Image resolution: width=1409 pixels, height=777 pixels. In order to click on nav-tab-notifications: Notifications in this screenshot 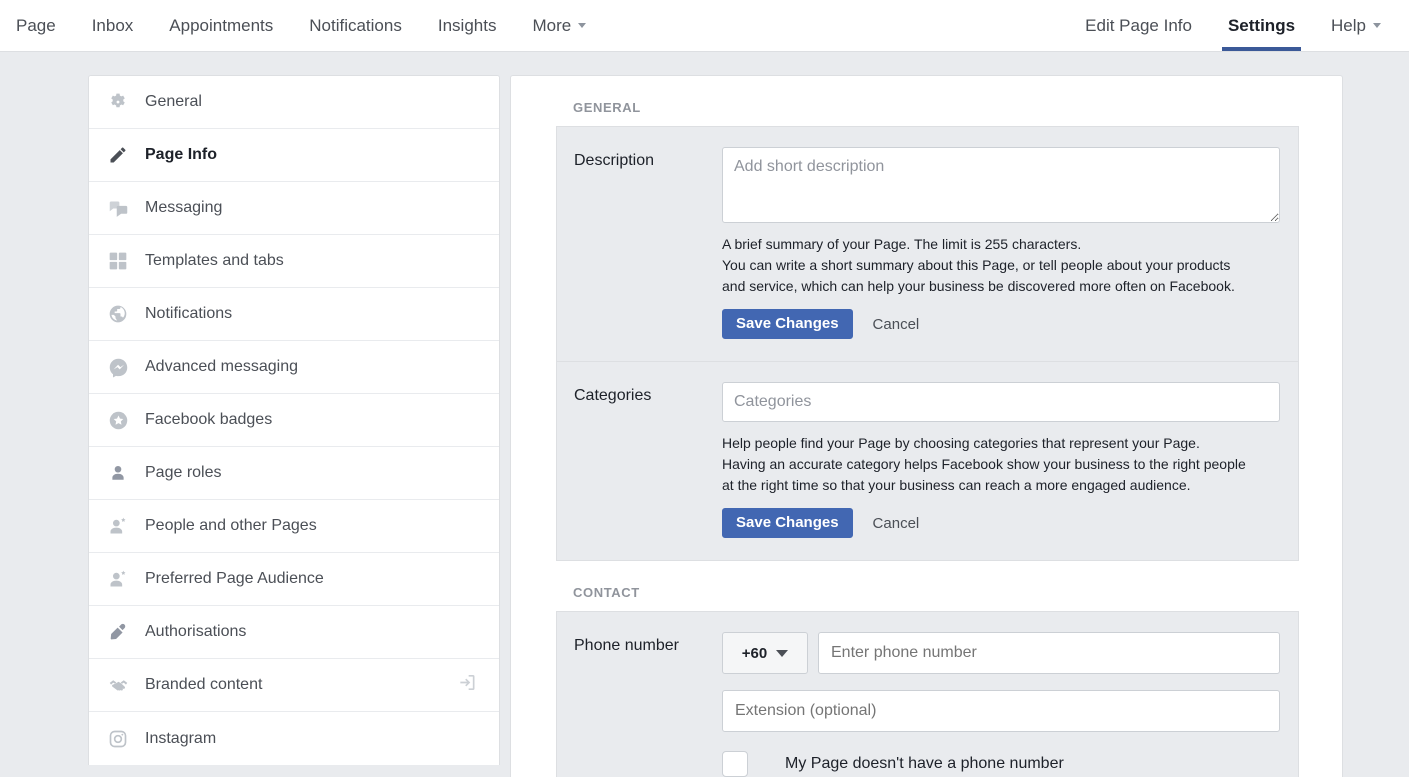, I will do `click(355, 25)`.